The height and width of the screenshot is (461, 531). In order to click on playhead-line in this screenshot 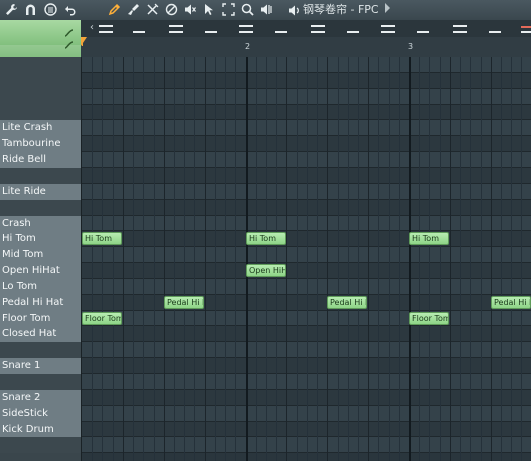, I will do `click(82, 41)`.